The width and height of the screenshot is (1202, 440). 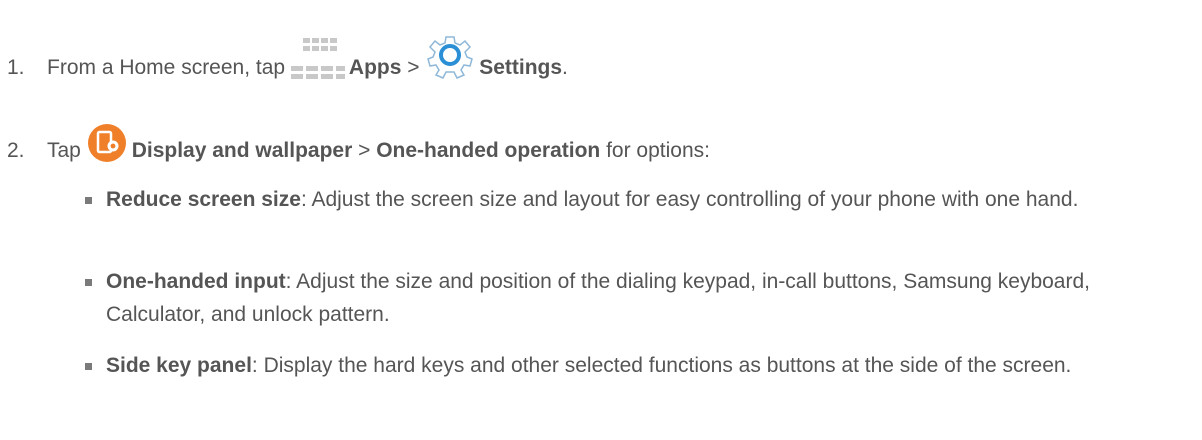 I want to click on apps-label: Apps, so click(x=375, y=67).